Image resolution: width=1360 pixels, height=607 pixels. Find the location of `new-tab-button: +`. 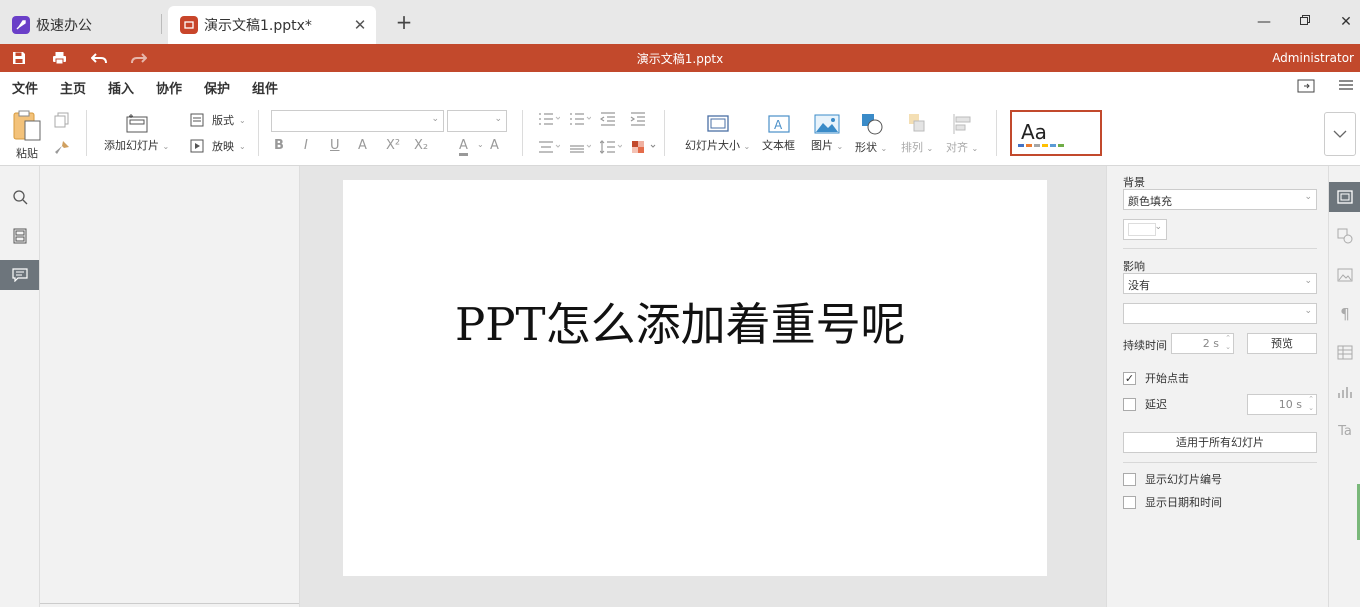

new-tab-button: + is located at coordinates (404, 22).